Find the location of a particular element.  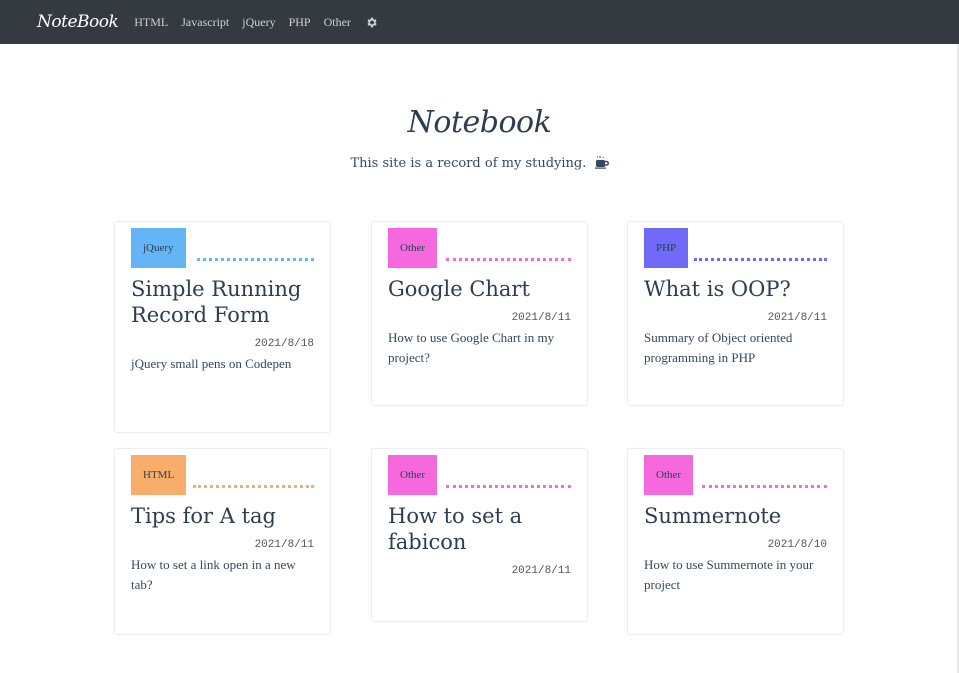

post-description: How to use Summernote in your project is located at coordinates (729, 574).